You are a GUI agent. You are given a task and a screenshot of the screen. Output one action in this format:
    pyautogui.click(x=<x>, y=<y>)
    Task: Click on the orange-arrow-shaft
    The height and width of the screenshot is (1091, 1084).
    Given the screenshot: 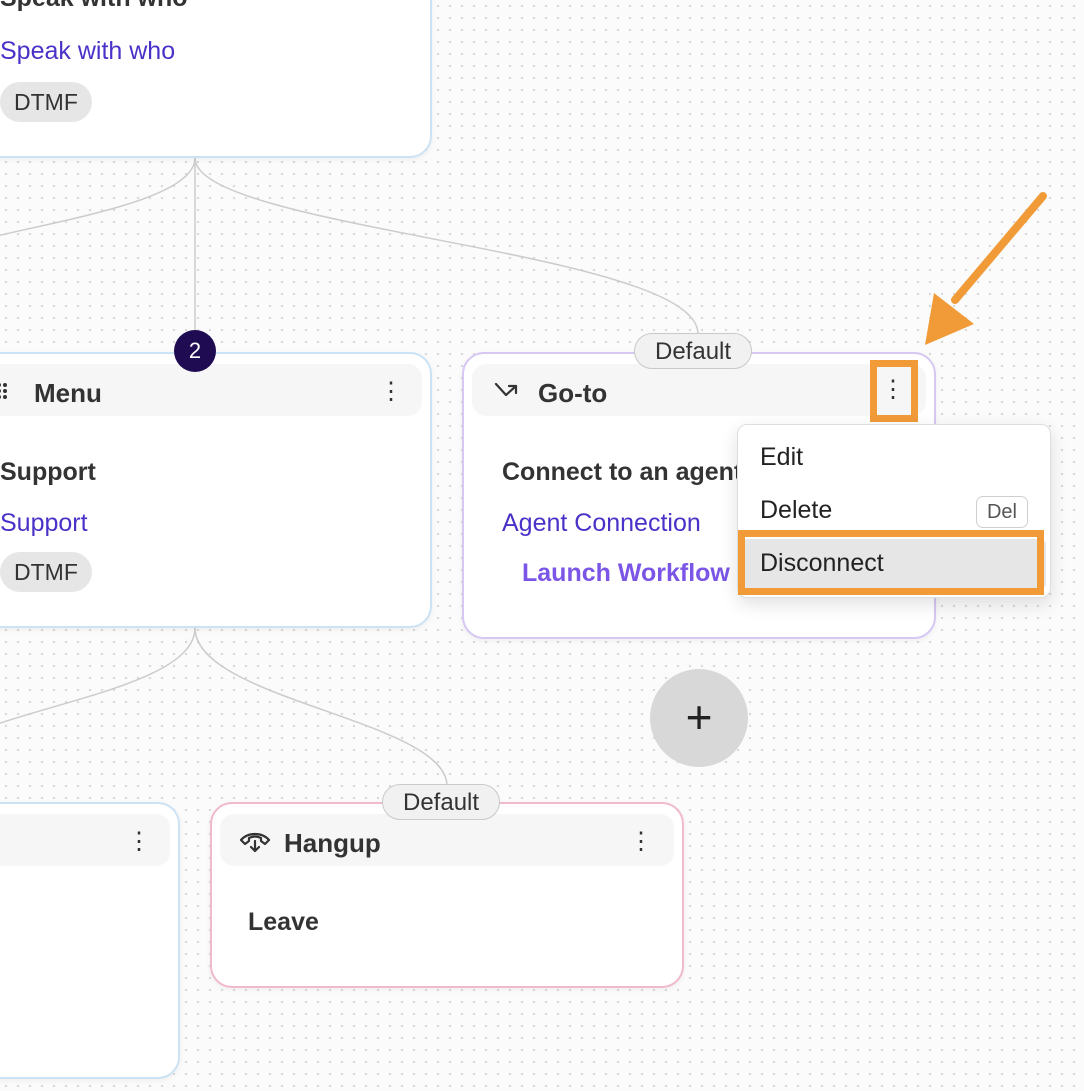 What is the action you would take?
    pyautogui.click(x=999, y=248)
    